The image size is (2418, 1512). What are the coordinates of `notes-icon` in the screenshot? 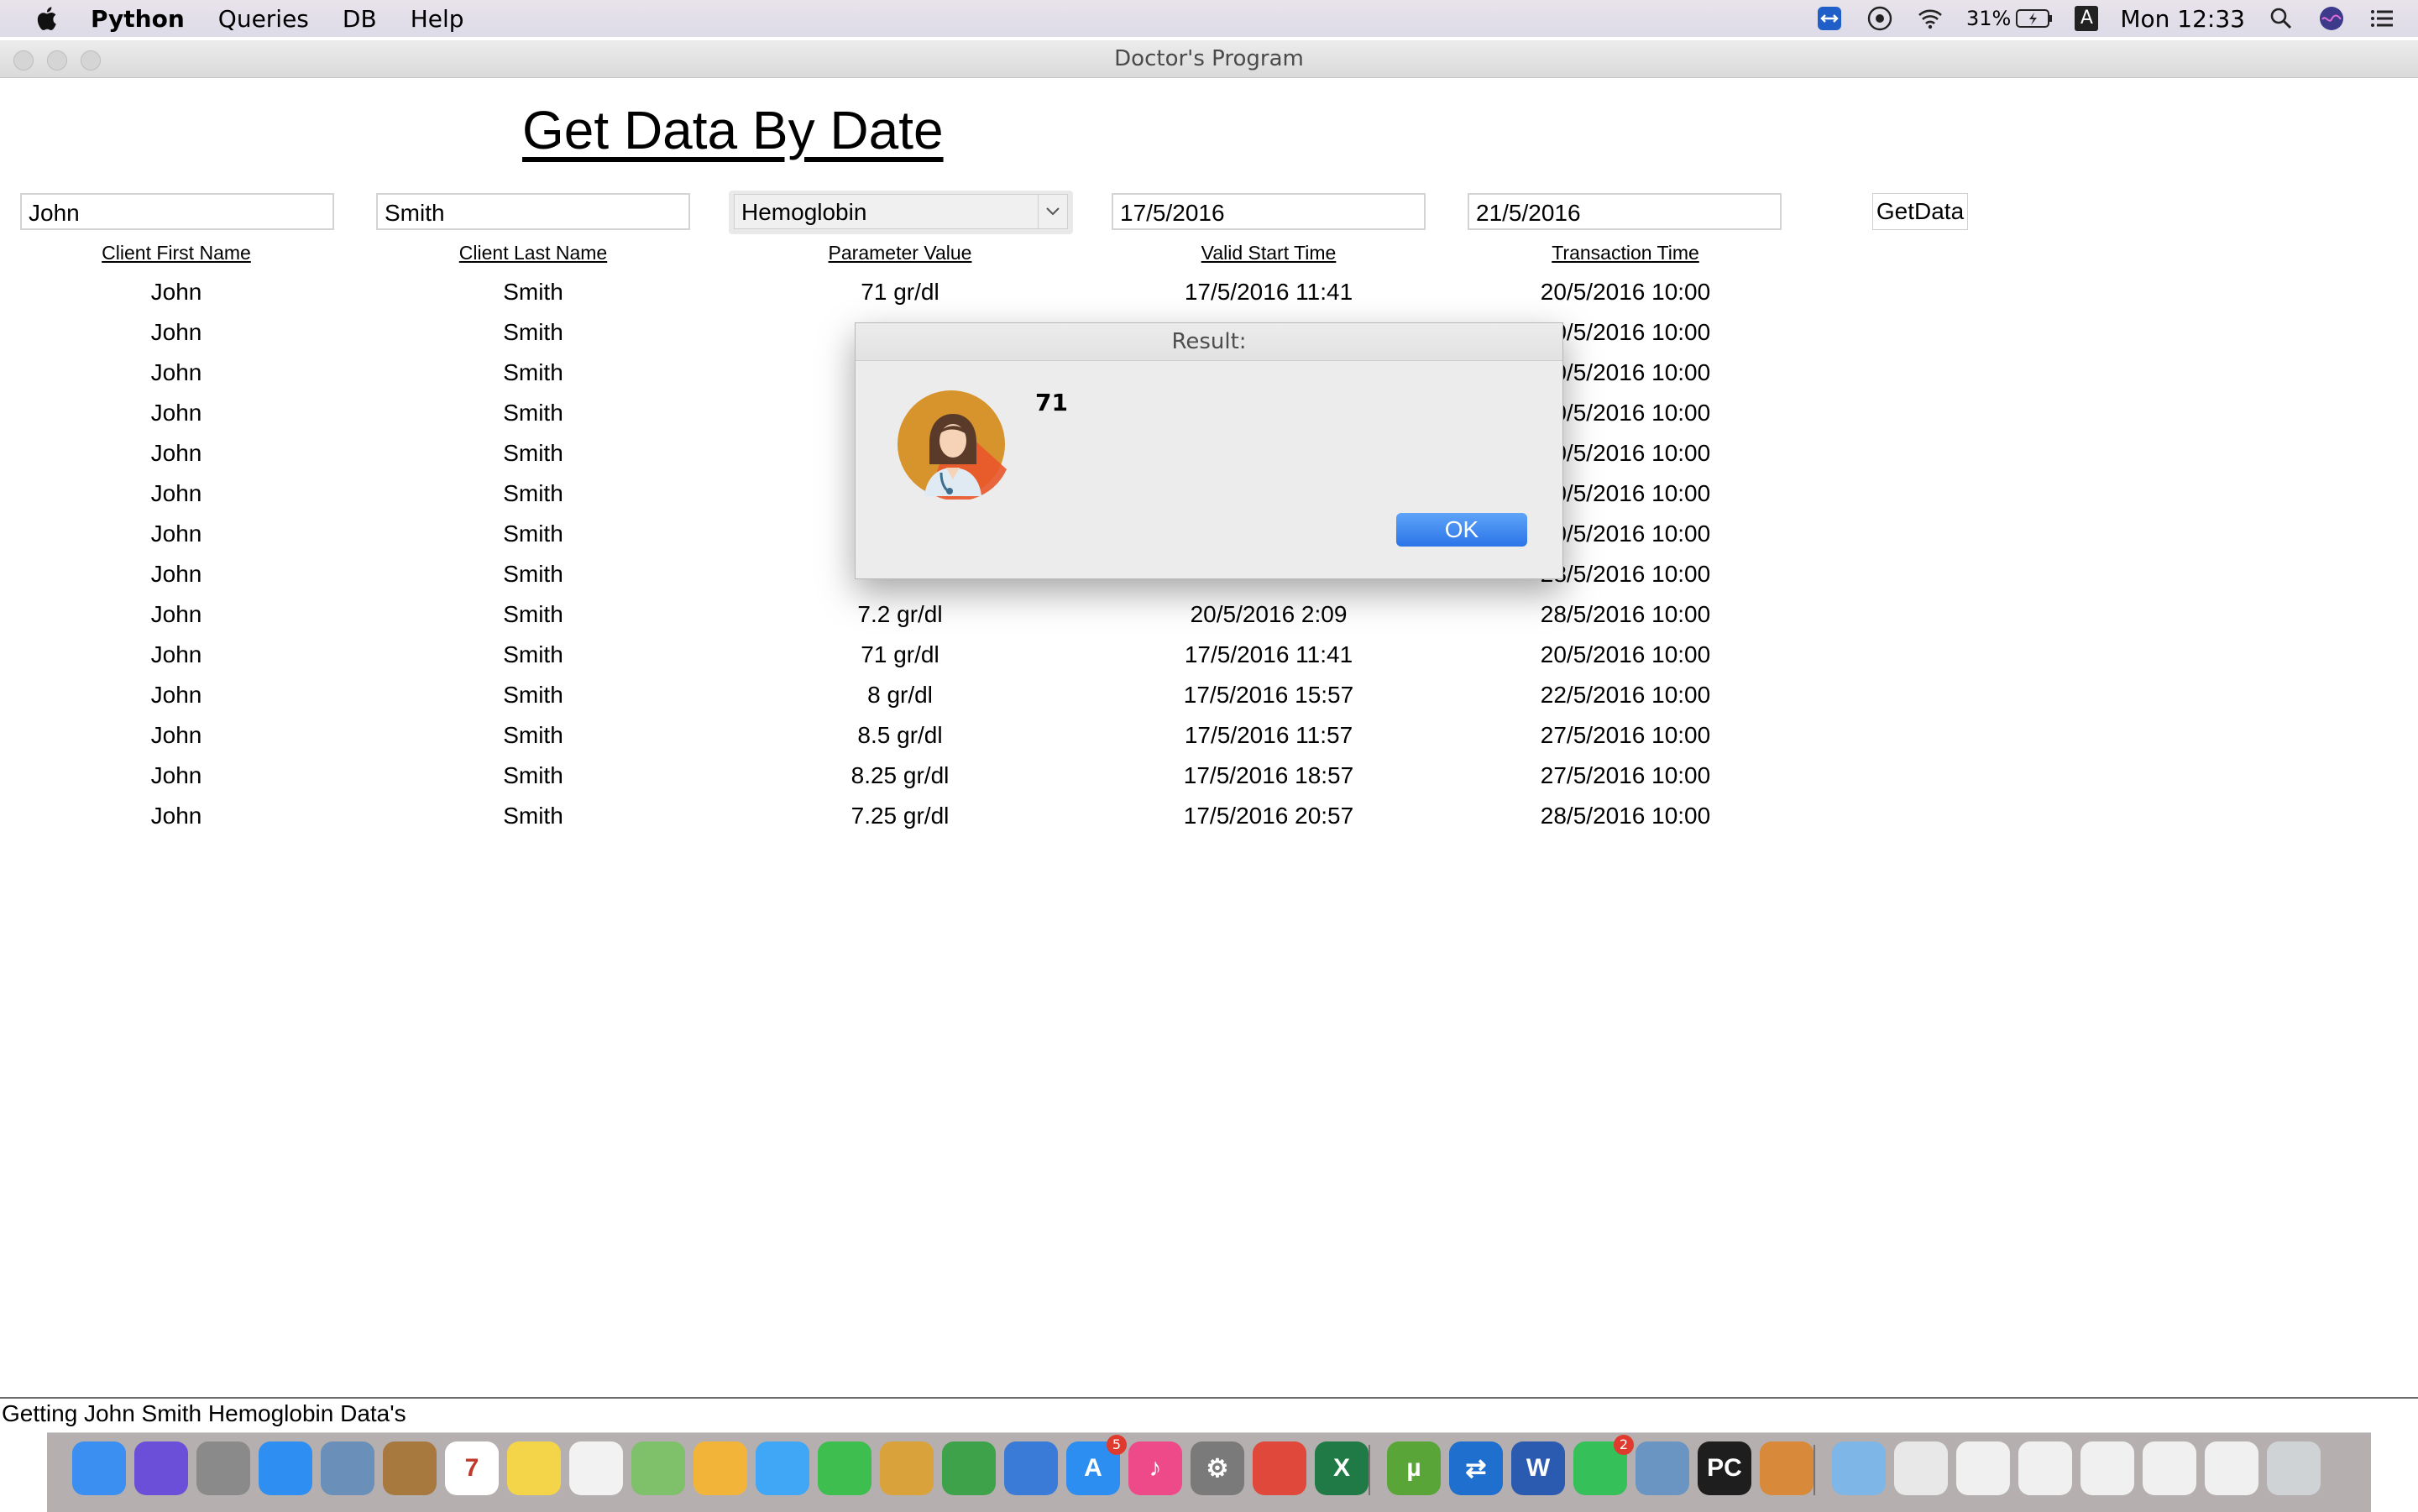 It's located at (534, 1468).